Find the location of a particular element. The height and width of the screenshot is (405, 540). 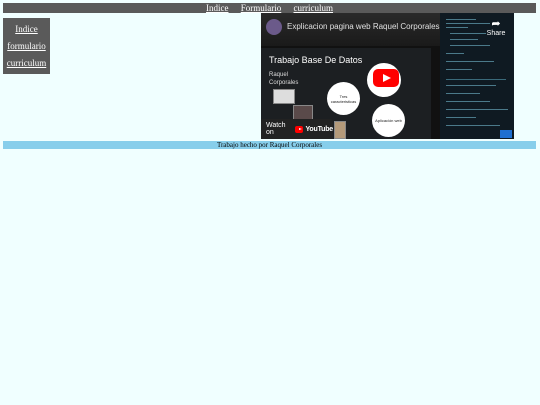

share-arrow-icon: ➦ is located at coordinates (496, 24).